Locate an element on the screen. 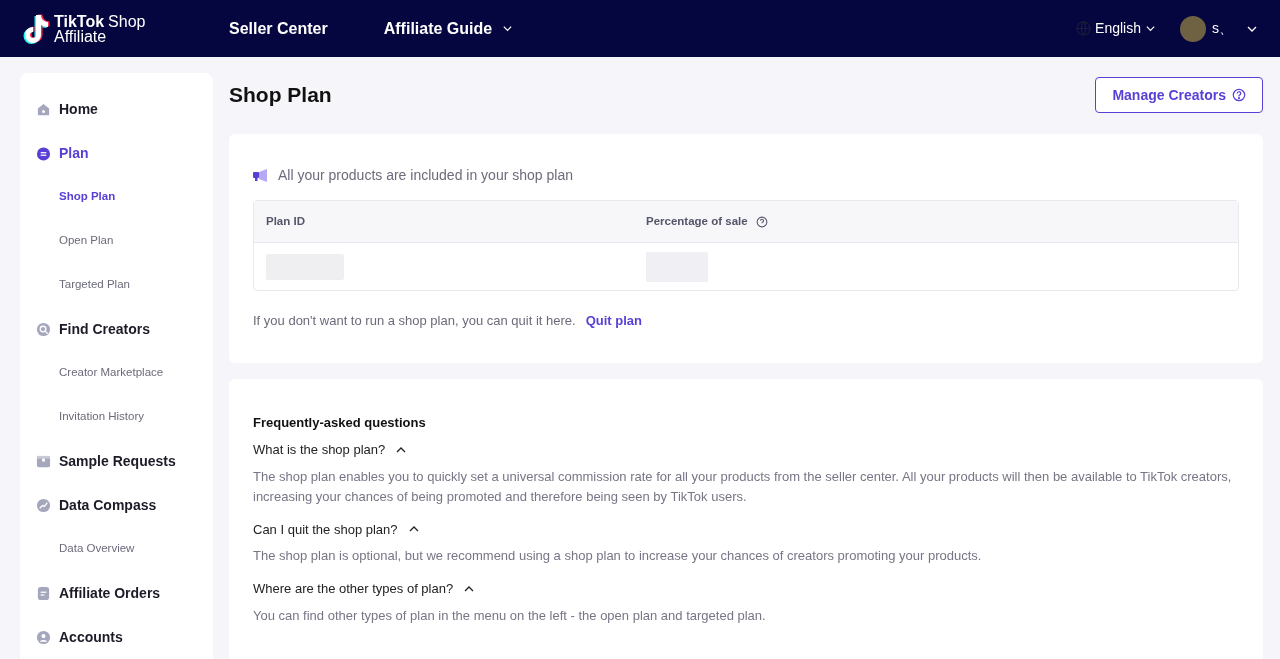  manage-creators-button: Manage Creators is located at coordinates (1179, 95).